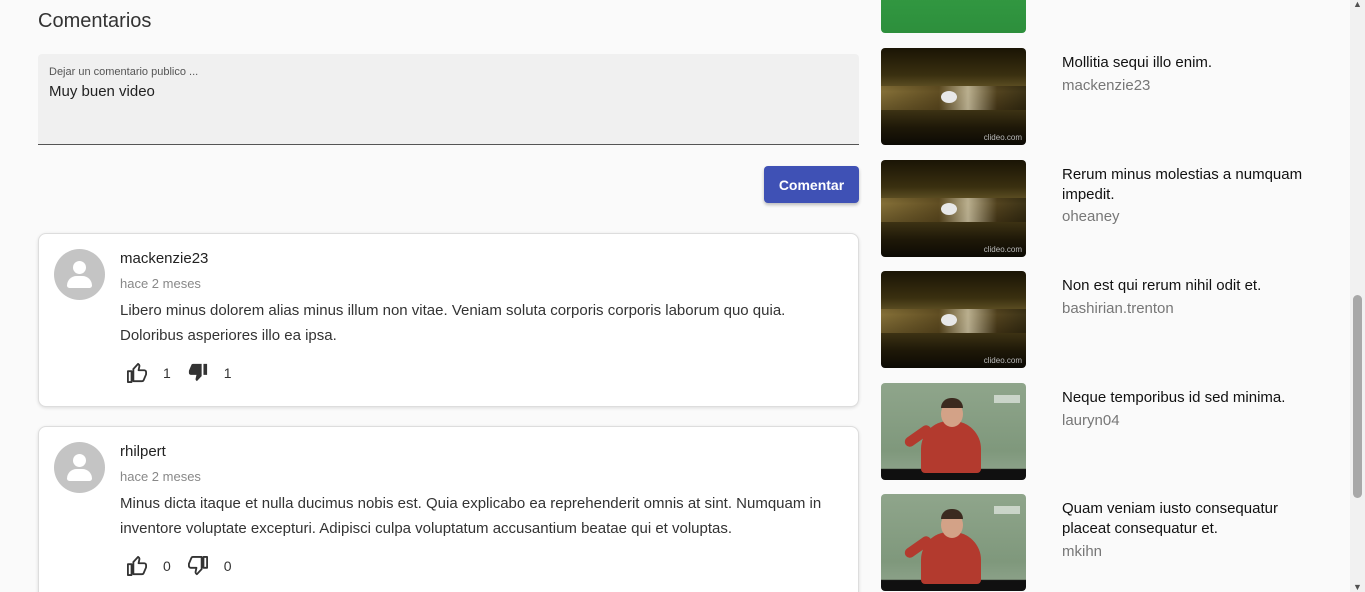 The image size is (1365, 592). I want to click on comment-actions: 0 0, so click(186, 566).